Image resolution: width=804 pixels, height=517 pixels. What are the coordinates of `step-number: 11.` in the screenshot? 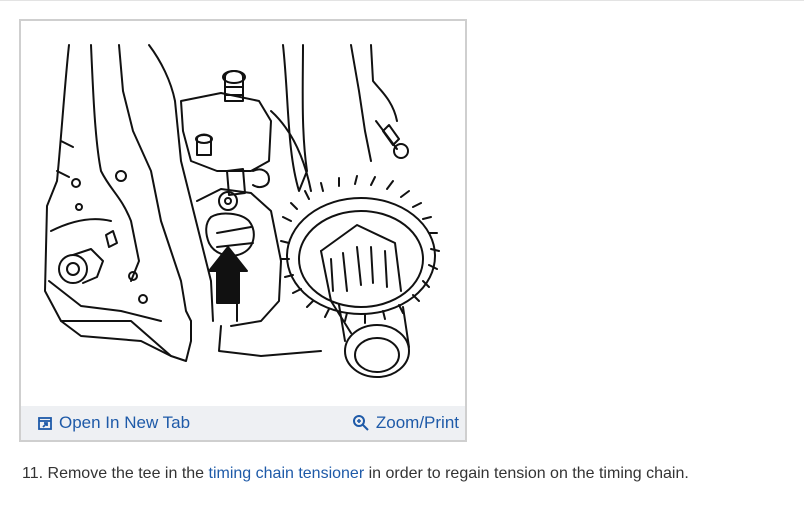 It's located at (33, 473).